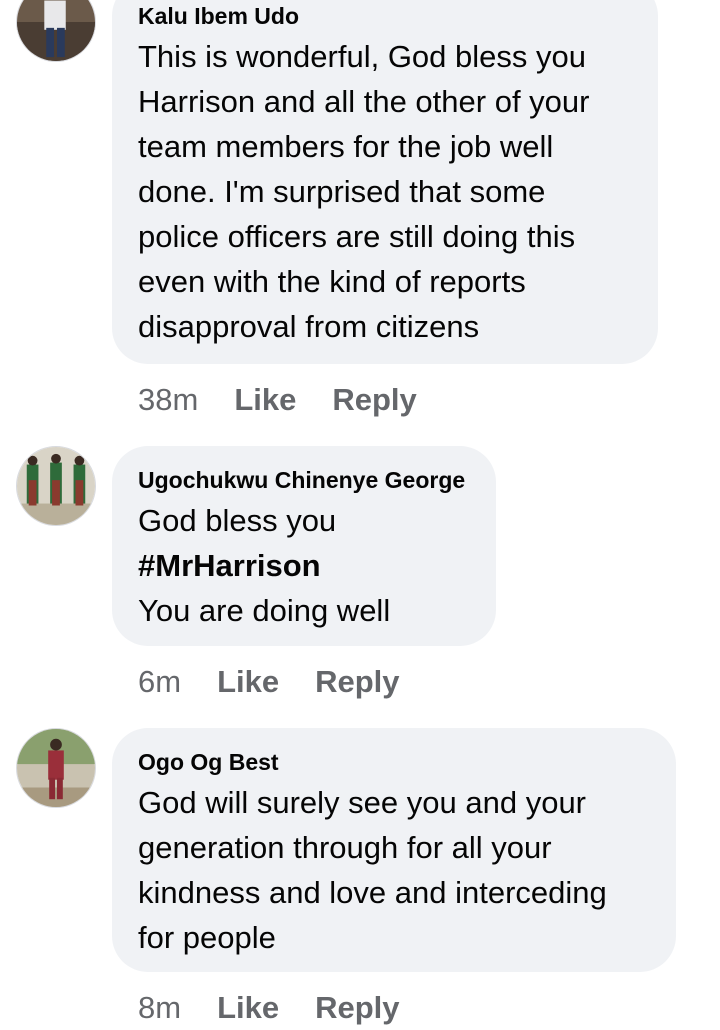 The image size is (720, 1030). Describe the element at coordinates (385, 16) in the screenshot. I see `comment-author: Kalu Ibem Udo` at that location.